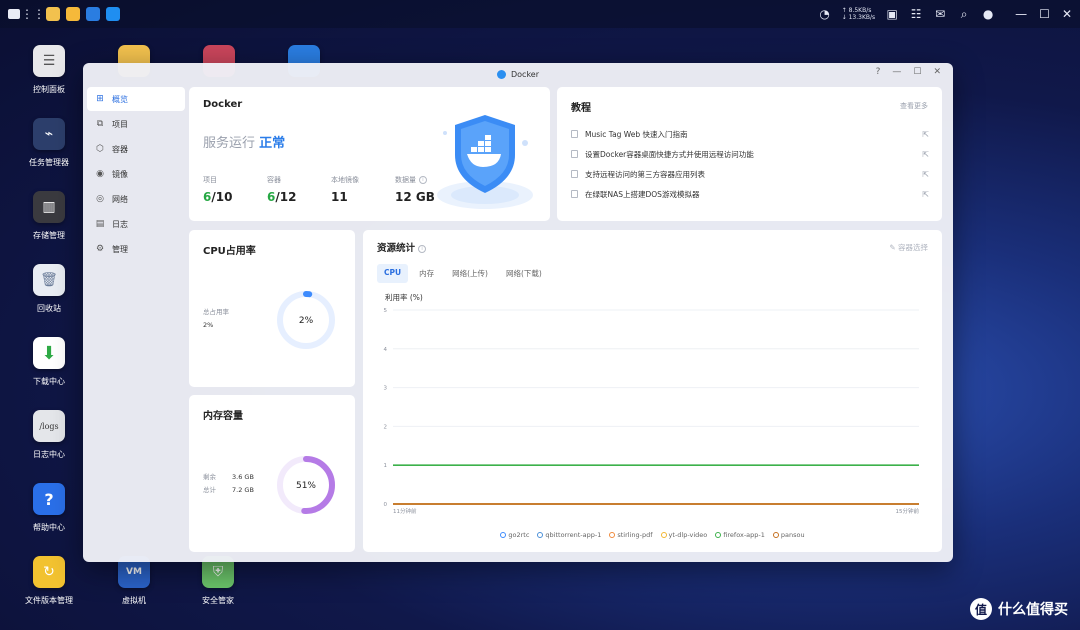 The image size is (1080, 630). Describe the element at coordinates (908, 511) in the screenshot. I see `x-tick-label: 15分钟前` at that location.